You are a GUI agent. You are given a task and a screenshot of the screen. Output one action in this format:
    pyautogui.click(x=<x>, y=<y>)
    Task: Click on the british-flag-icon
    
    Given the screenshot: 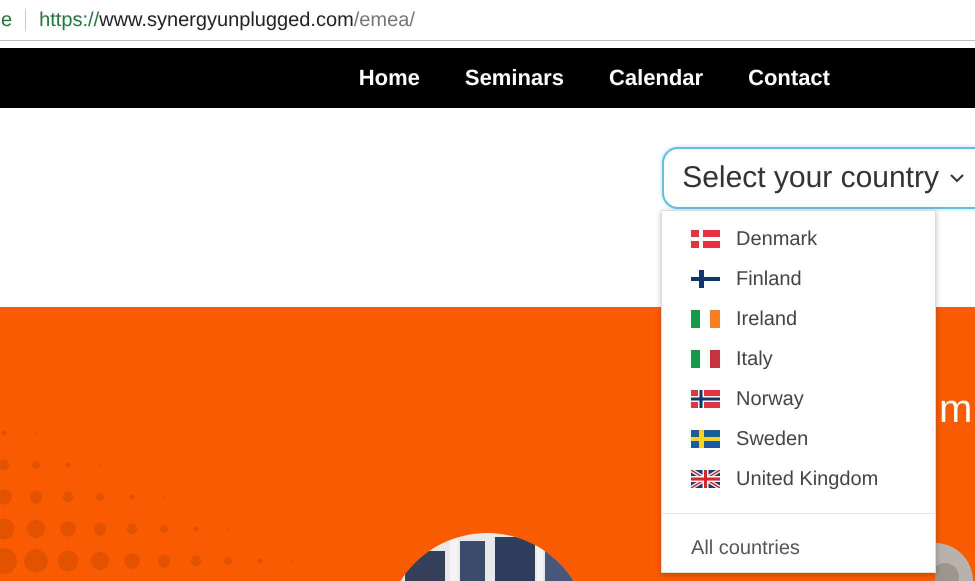 What is the action you would take?
    pyautogui.click(x=705, y=479)
    